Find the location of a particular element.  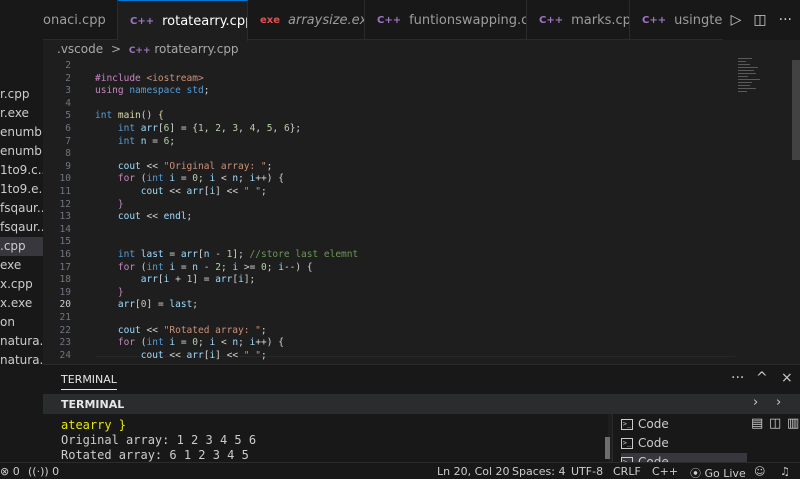

tab-4: C++ marks.cpp is located at coordinates (578, 20).